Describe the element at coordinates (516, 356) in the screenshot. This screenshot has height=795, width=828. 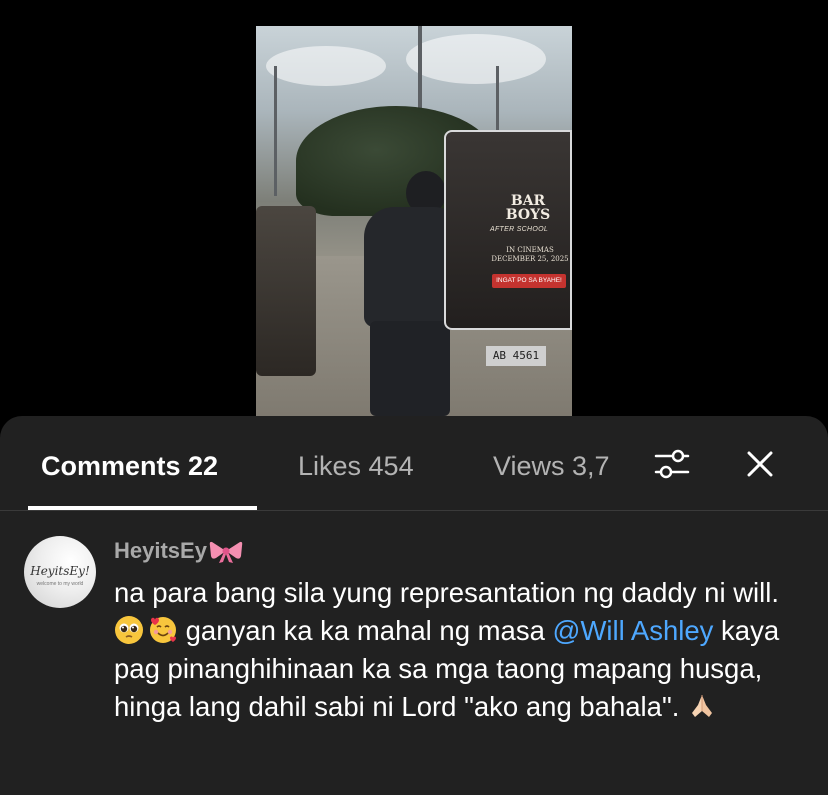
I see `license-plate: AB 4561` at that location.